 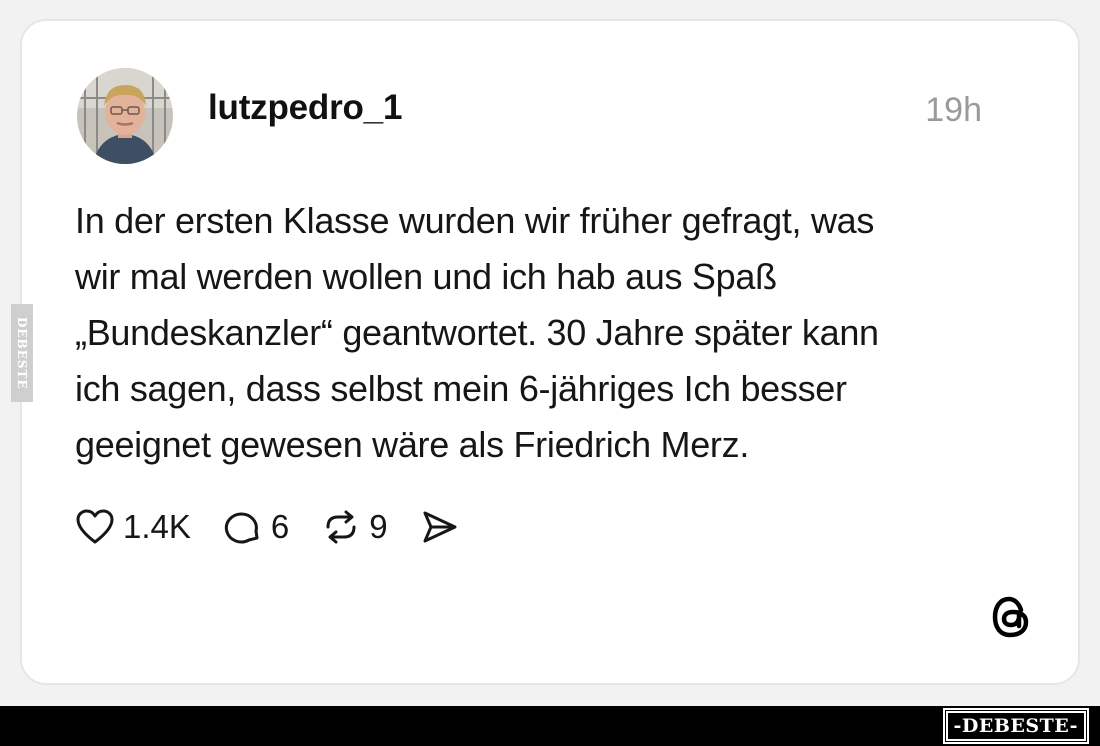 I want to click on like-button: 1.4K, so click(x=133, y=527).